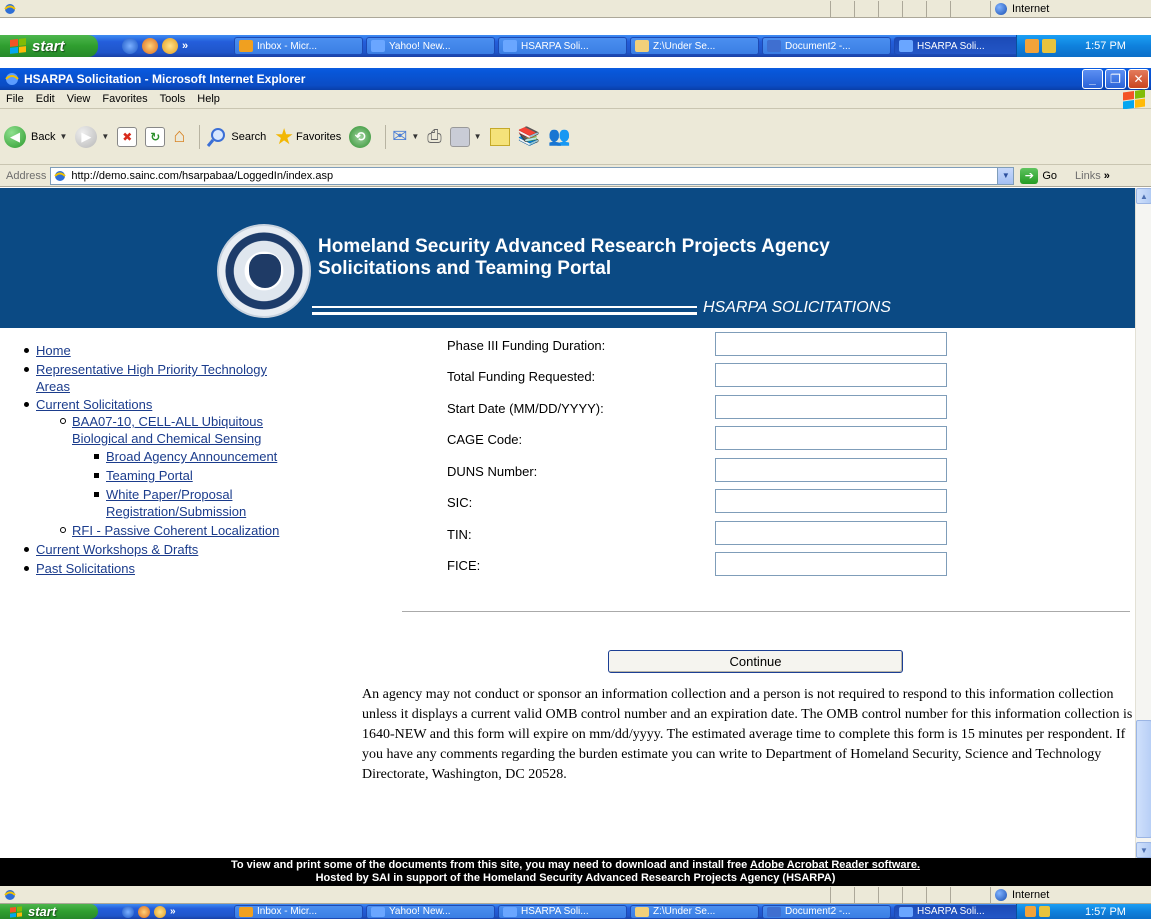 The height and width of the screenshot is (919, 1151). What do you see at coordinates (92, 136) in the screenshot?
I see `forward-button: ▶ ▼` at bounding box center [92, 136].